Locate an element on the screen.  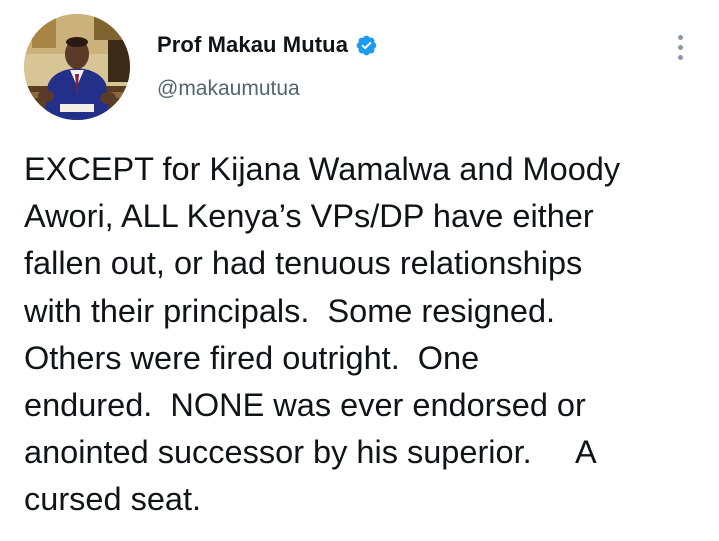
author-handle: @makaumutua is located at coordinates (228, 89).